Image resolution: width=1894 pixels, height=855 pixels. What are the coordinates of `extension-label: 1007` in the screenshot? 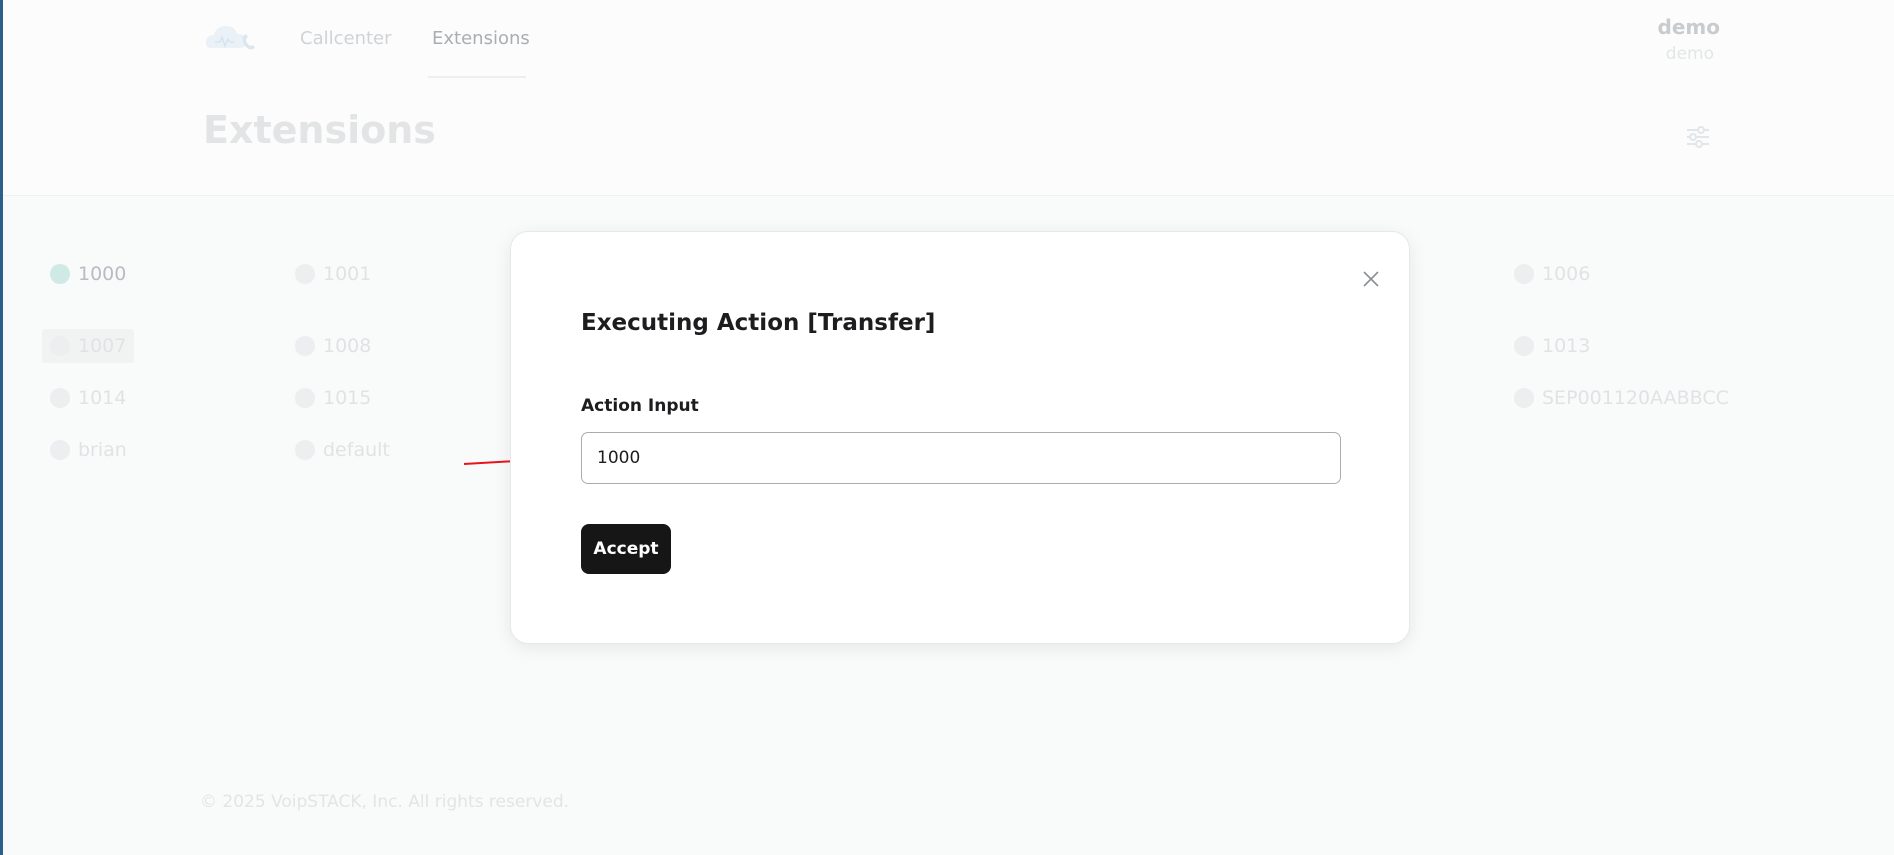 It's located at (102, 346).